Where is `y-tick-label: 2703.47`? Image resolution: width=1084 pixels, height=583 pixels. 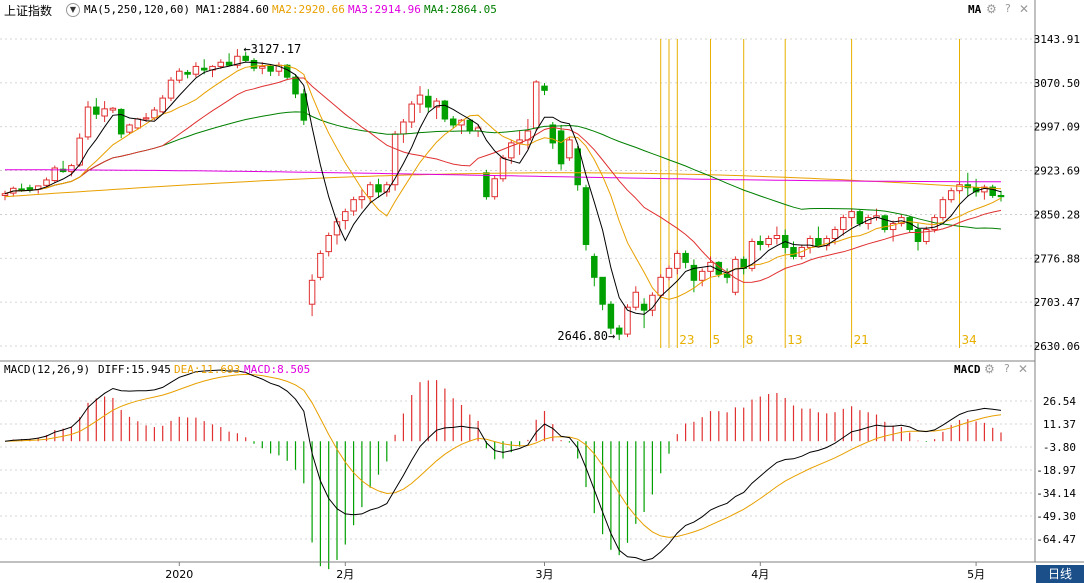
y-tick-label: 2703.47 is located at coordinates (1057, 302).